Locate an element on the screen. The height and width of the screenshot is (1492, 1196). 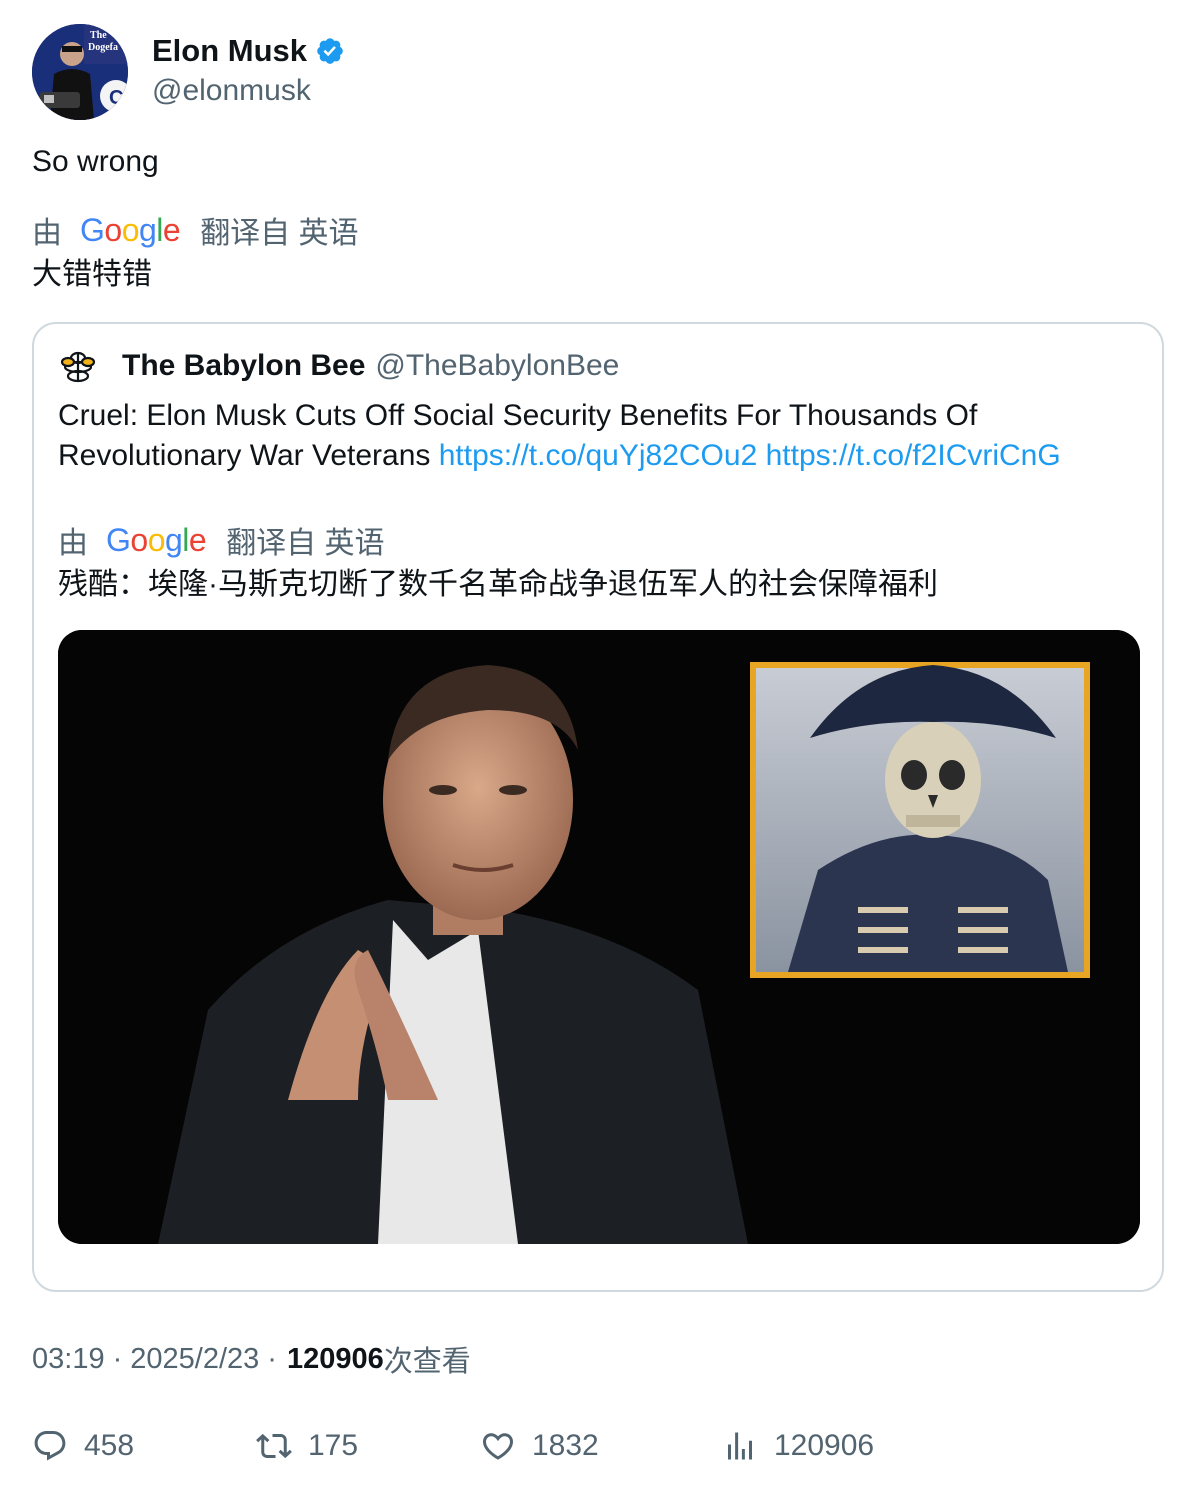
tweet-text: So wrong is located at coordinates (95, 161).